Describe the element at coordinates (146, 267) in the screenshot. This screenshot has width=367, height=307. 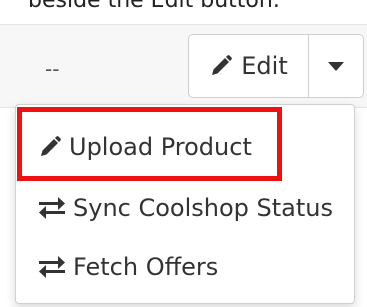
I see `menu-item-label: Fetch Offers` at that location.